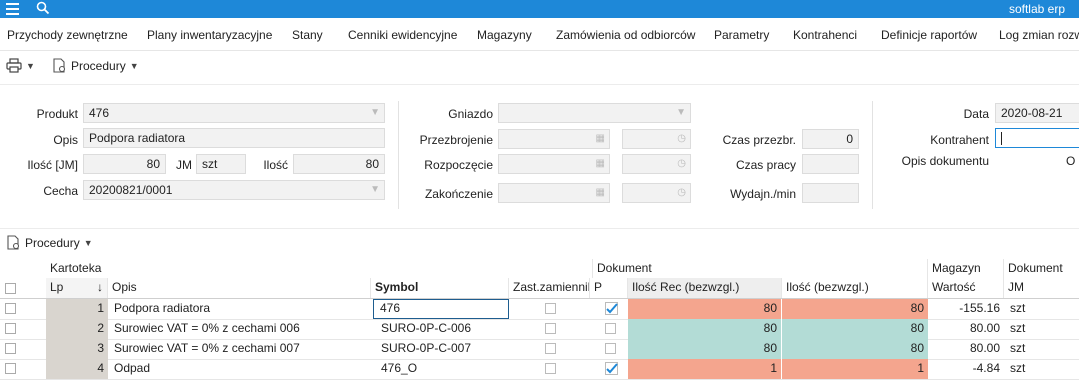 This screenshot has height=380, width=1079. I want to click on col-header-zast: Zast.zamiennik, so click(549, 288).